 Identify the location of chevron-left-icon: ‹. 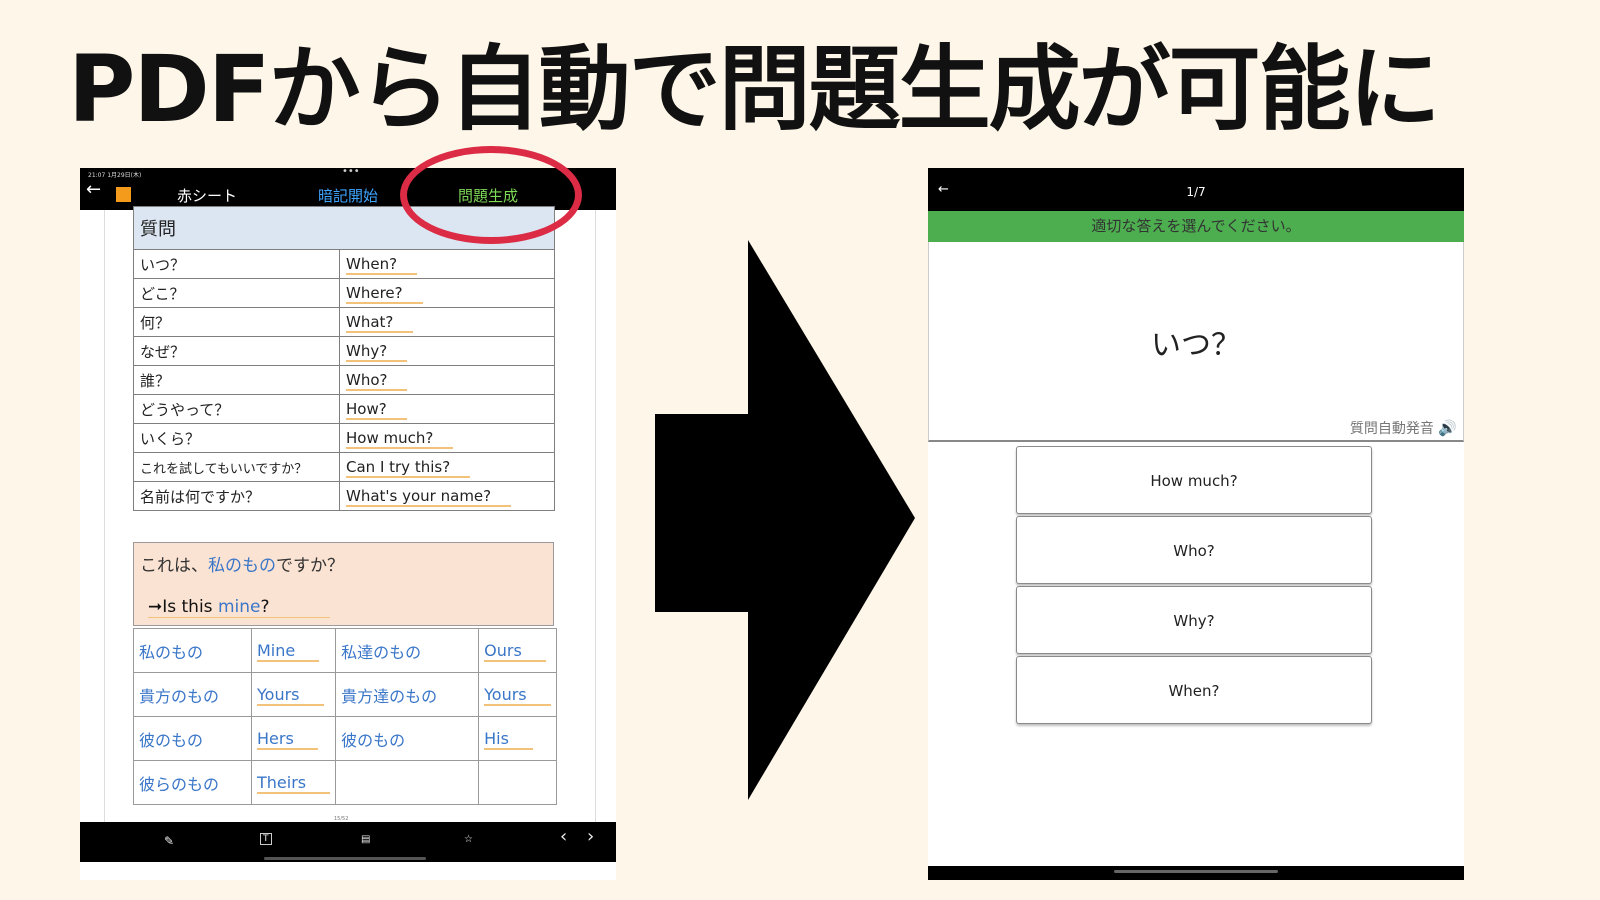
(563, 836).